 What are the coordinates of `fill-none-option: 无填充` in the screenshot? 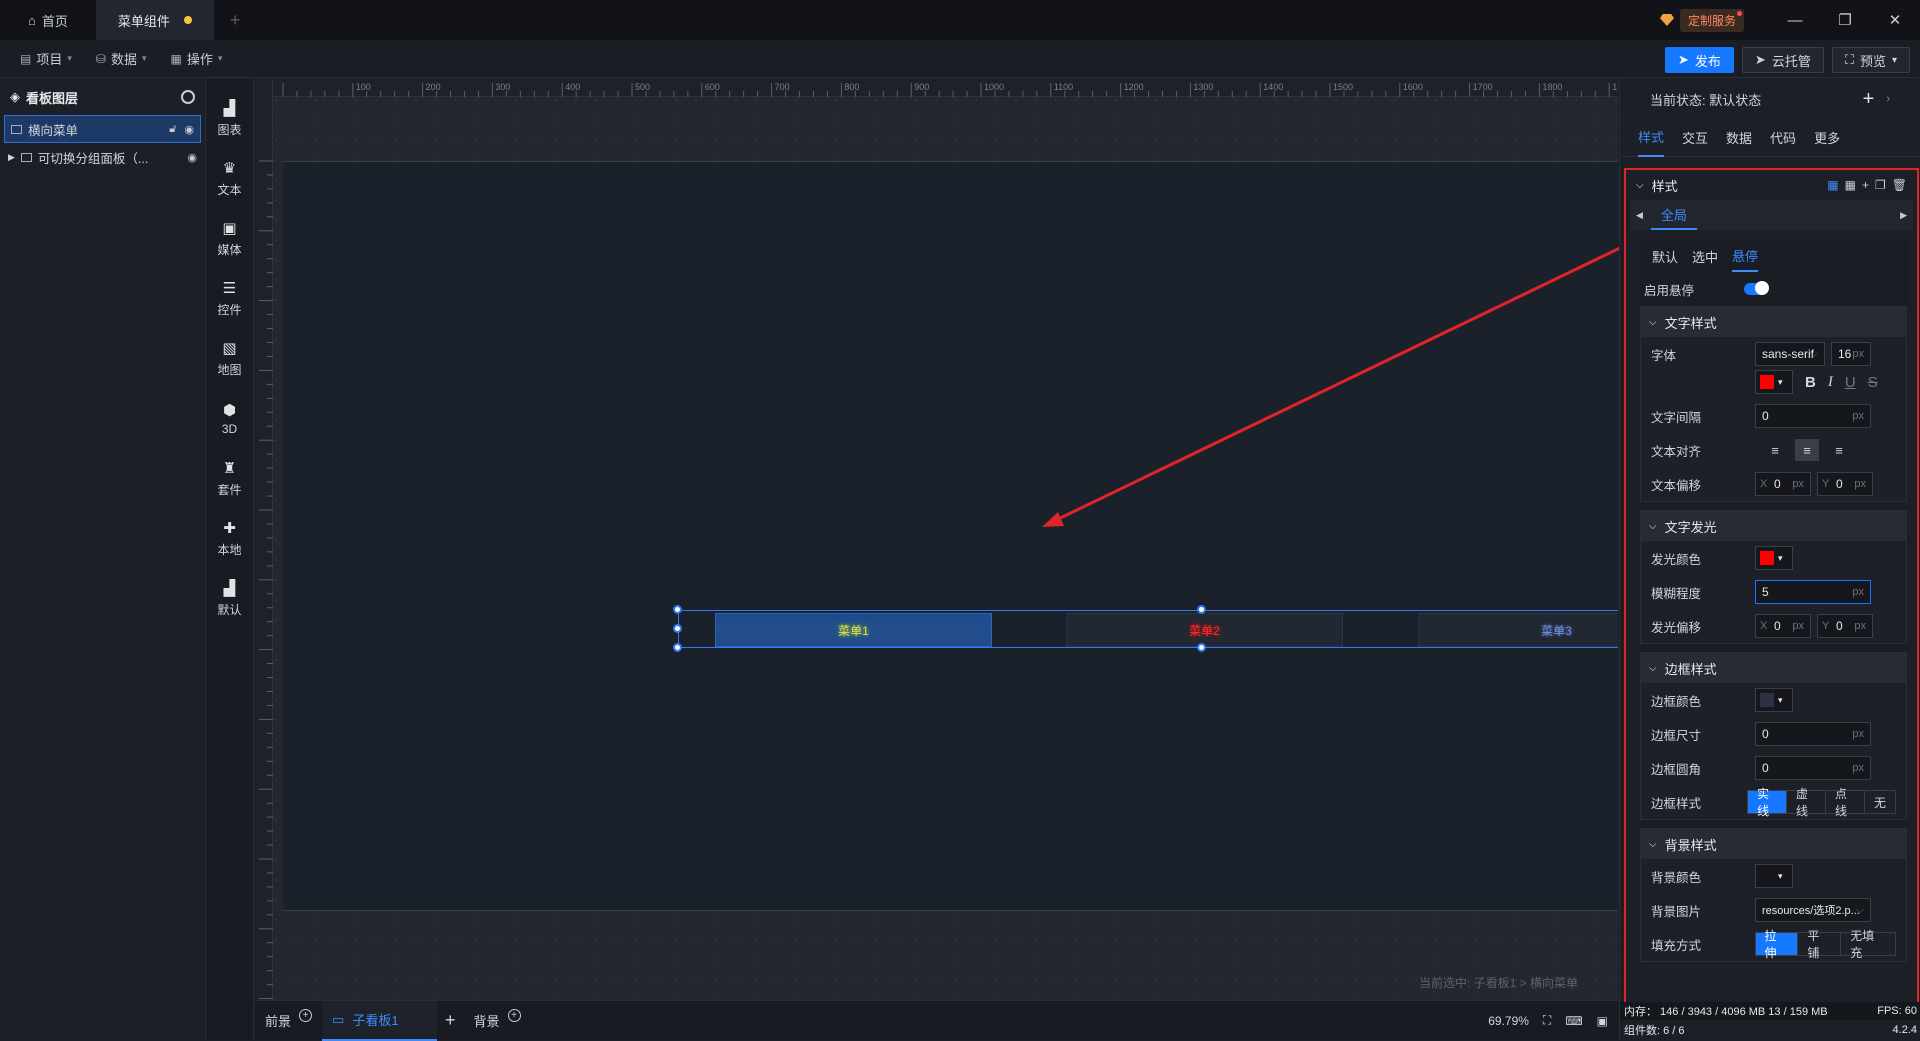 It's located at (1868, 944).